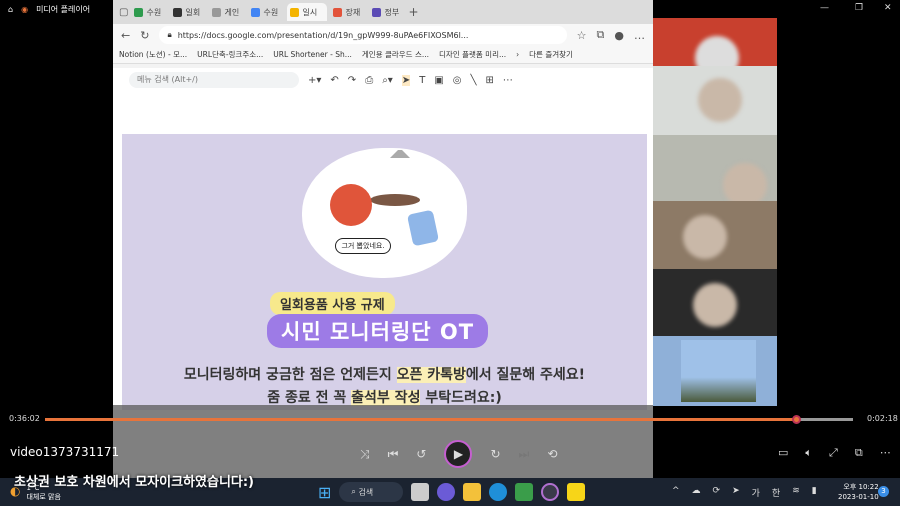 This screenshot has height=506, width=900. Describe the element at coordinates (387, 12) in the screenshot. I see `browser-tab: 정부` at that location.